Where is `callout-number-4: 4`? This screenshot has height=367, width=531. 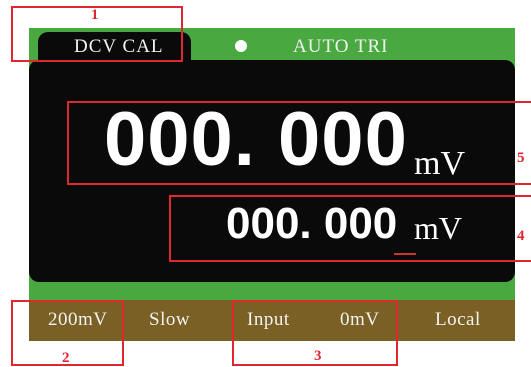 callout-number-4: 4 is located at coordinates (521, 236).